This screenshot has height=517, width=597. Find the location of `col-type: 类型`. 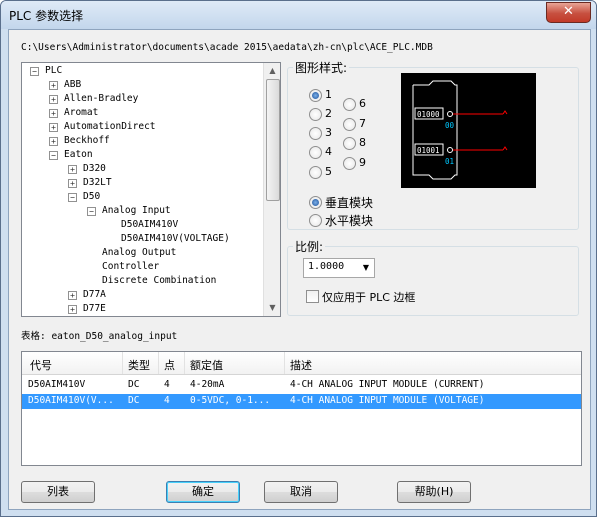

col-type: 类型 is located at coordinates (139, 365).